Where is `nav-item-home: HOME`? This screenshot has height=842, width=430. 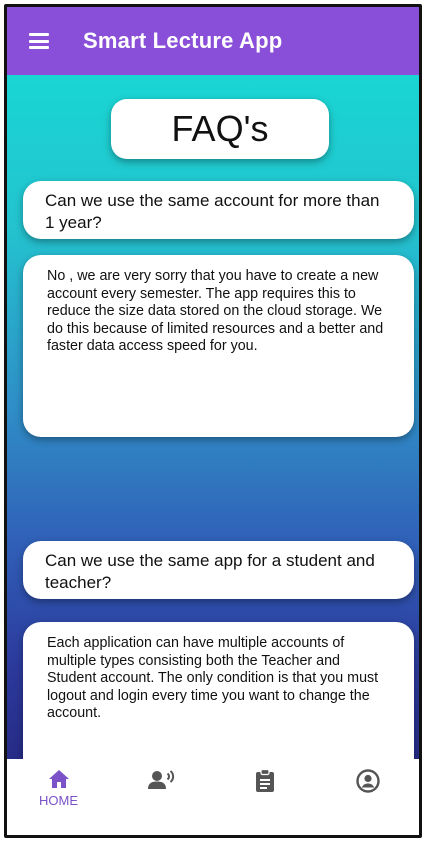 nav-item-home: HOME is located at coordinates (58, 797).